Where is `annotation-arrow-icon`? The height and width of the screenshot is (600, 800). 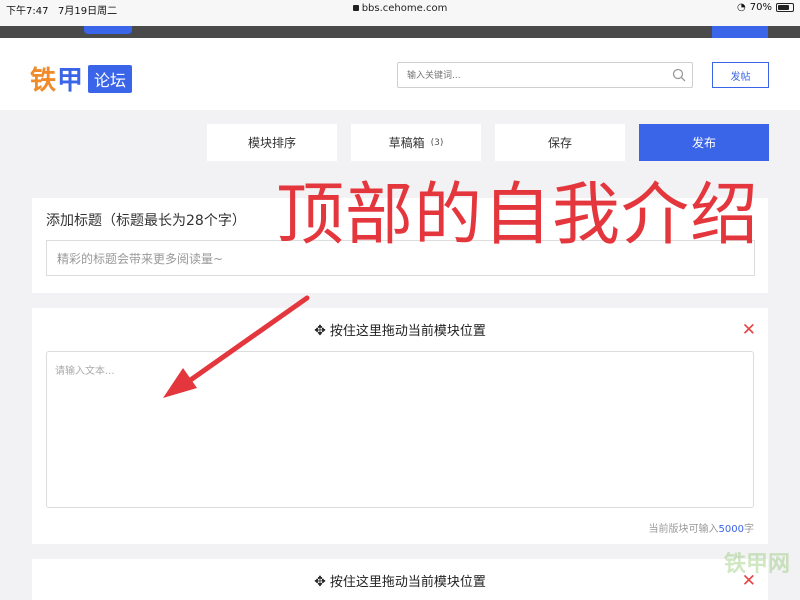 annotation-arrow-icon is located at coordinates (236, 346).